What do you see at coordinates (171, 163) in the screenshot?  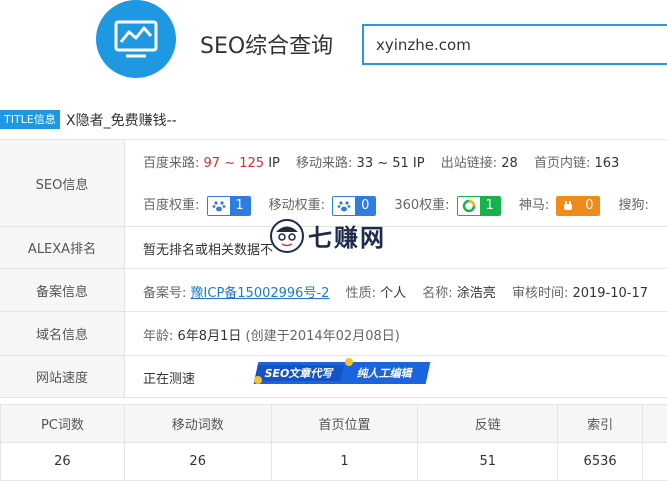 I see `baidu-source-label: 百度来路:` at bounding box center [171, 163].